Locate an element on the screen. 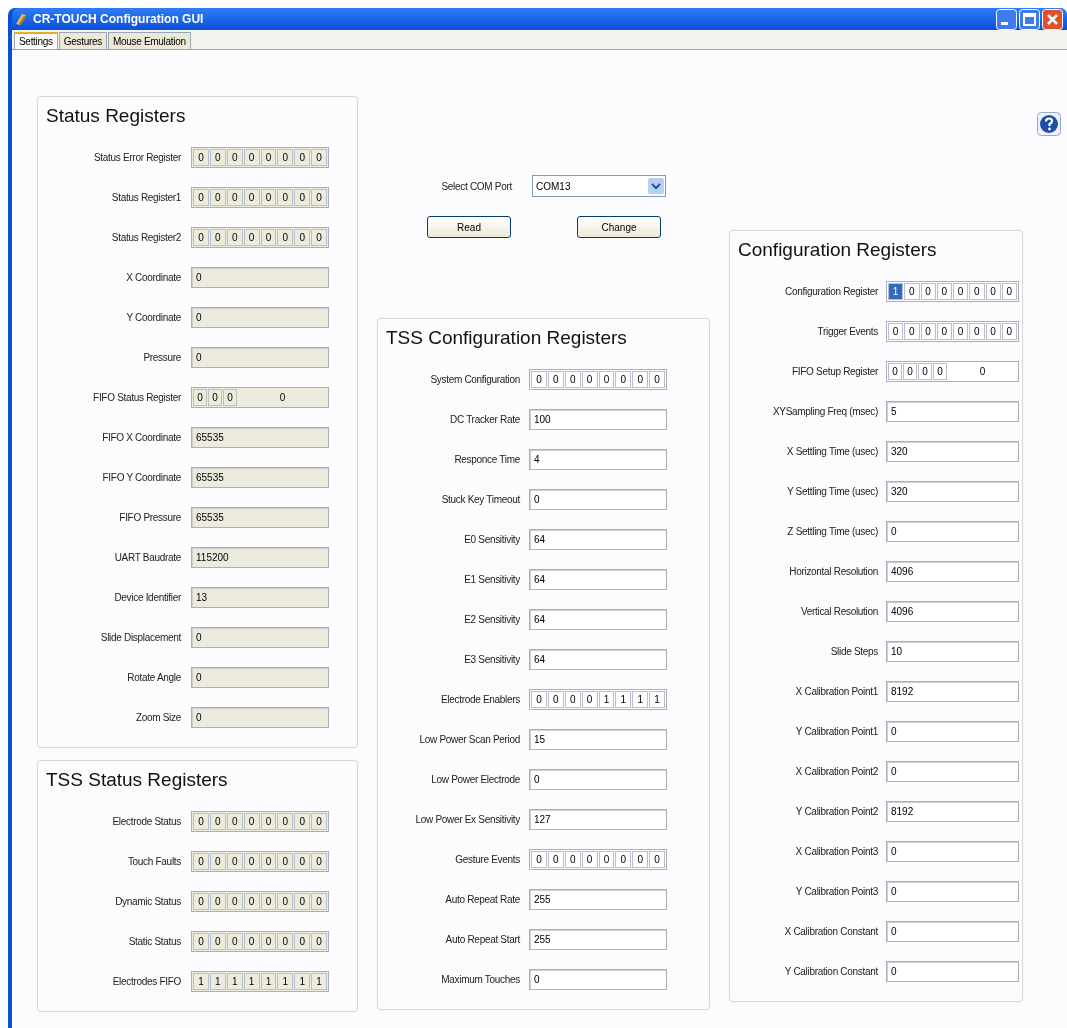 This screenshot has width=1067, height=1028. field-label: Configuration Register is located at coordinates (831, 291).